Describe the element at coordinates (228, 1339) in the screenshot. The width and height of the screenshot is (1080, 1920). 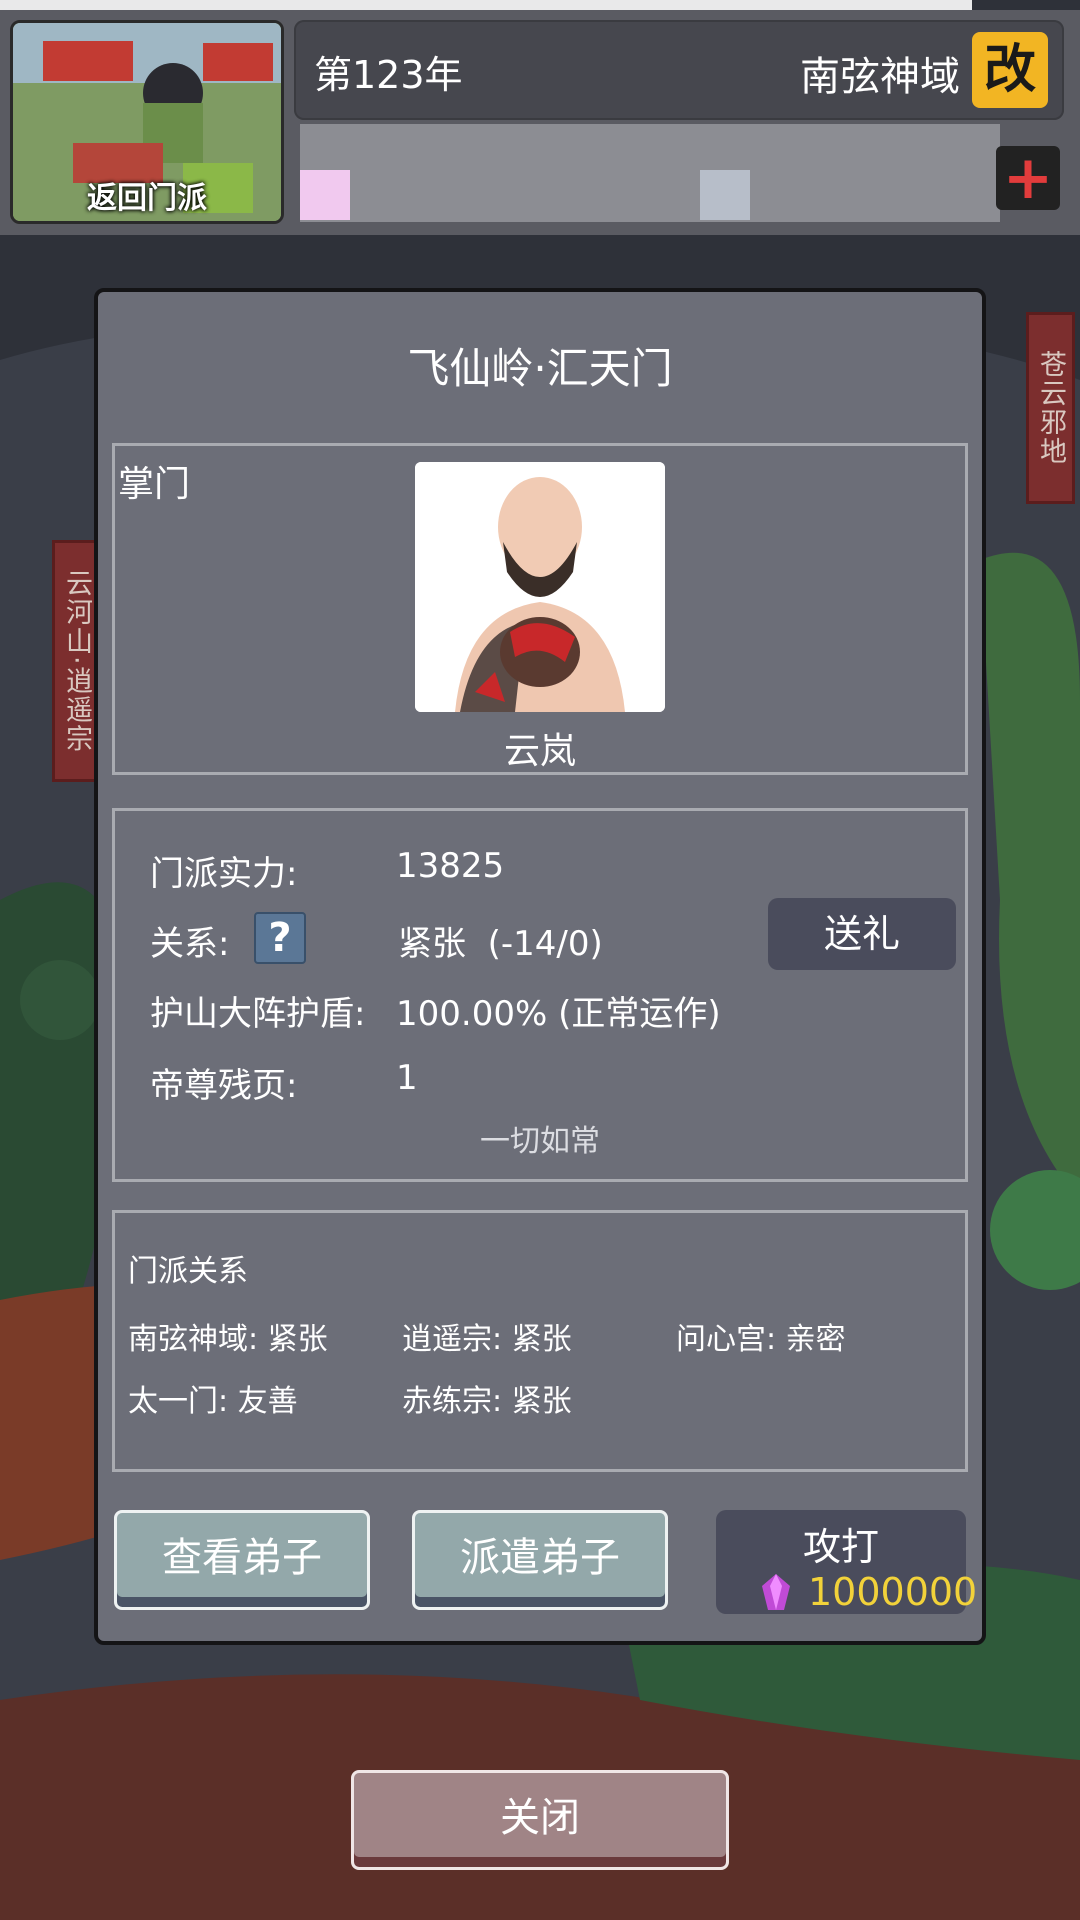
I see `relation-item: 南弦神域: 紧张` at that location.